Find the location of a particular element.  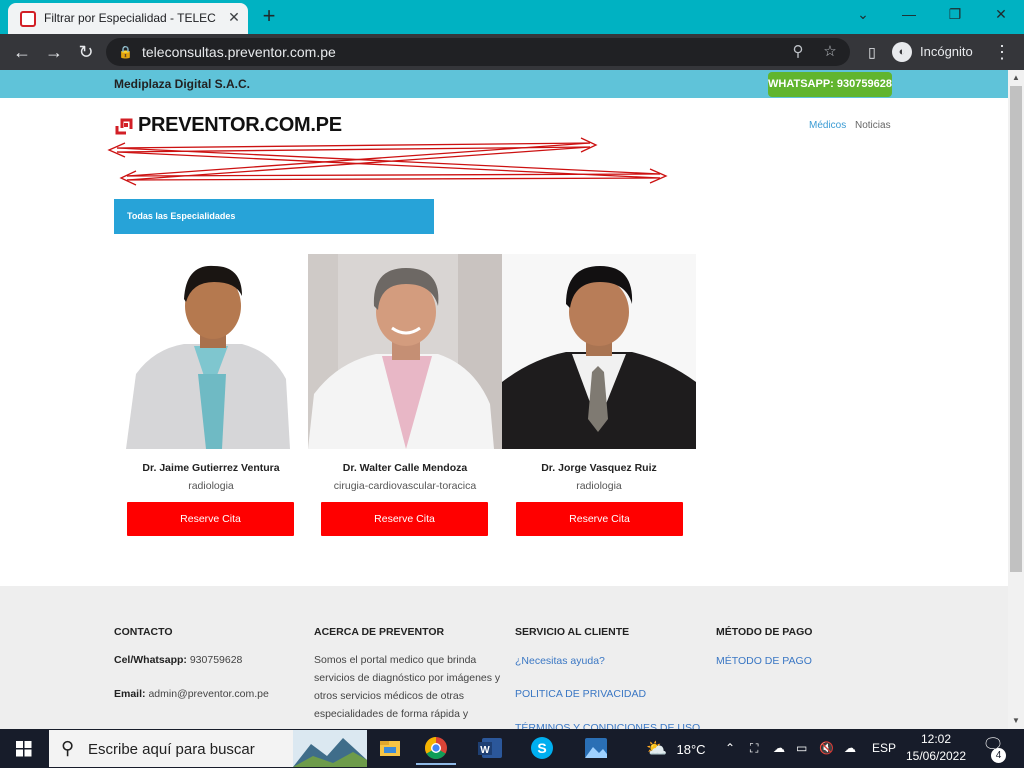

search-placeholder: Escribe aquí para buscar is located at coordinates (171, 749).